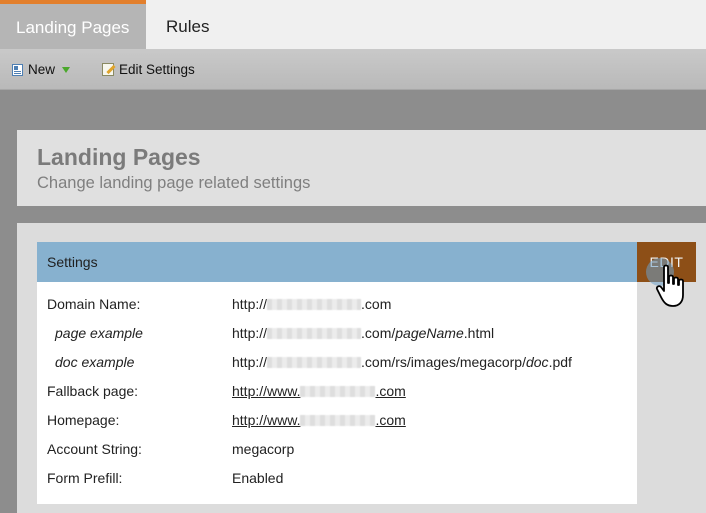  I want to click on setting-label: Homepage:, so click(83, 420).